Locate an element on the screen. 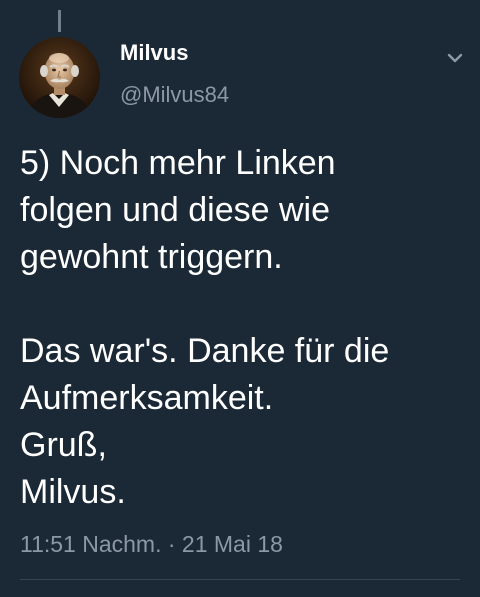  tweet-text-line: folgen und diese wie is located at coordinates (175, 210).